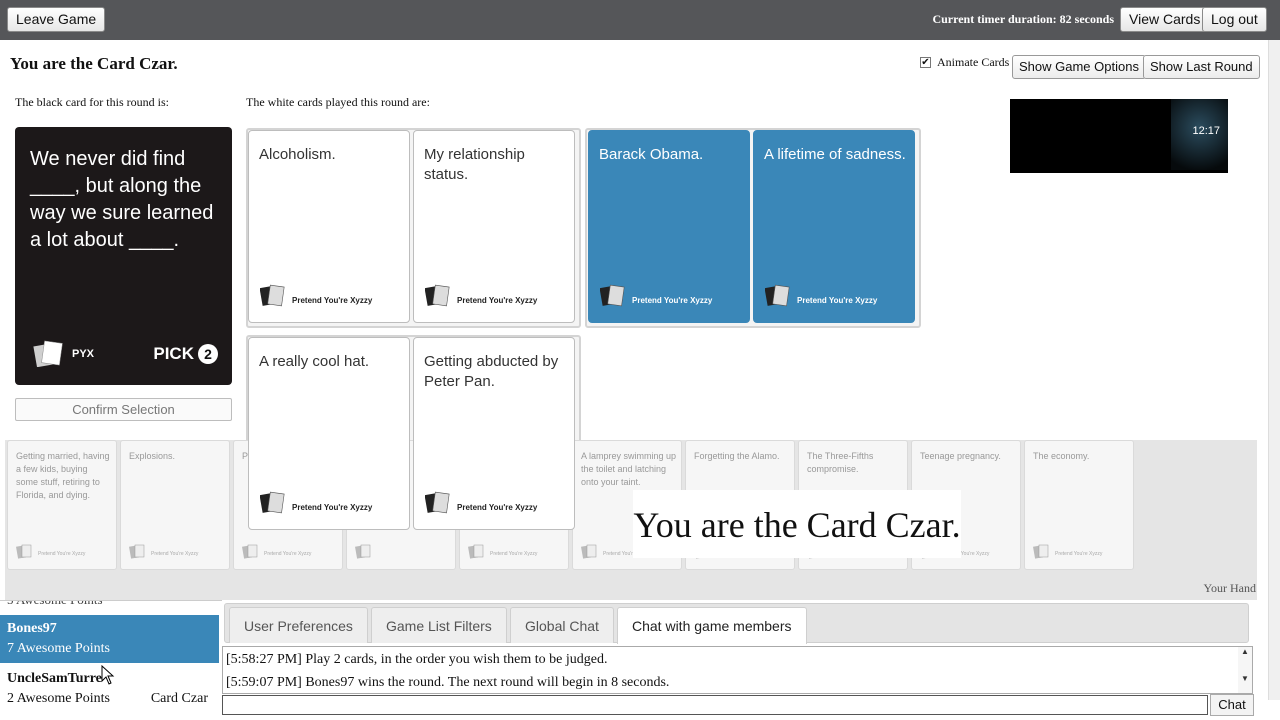 The image size is (1280, 720). Describe the element at coordinates (58, 648) in the screenshot. I see `player-score: 7 Awesome Points` at that location.